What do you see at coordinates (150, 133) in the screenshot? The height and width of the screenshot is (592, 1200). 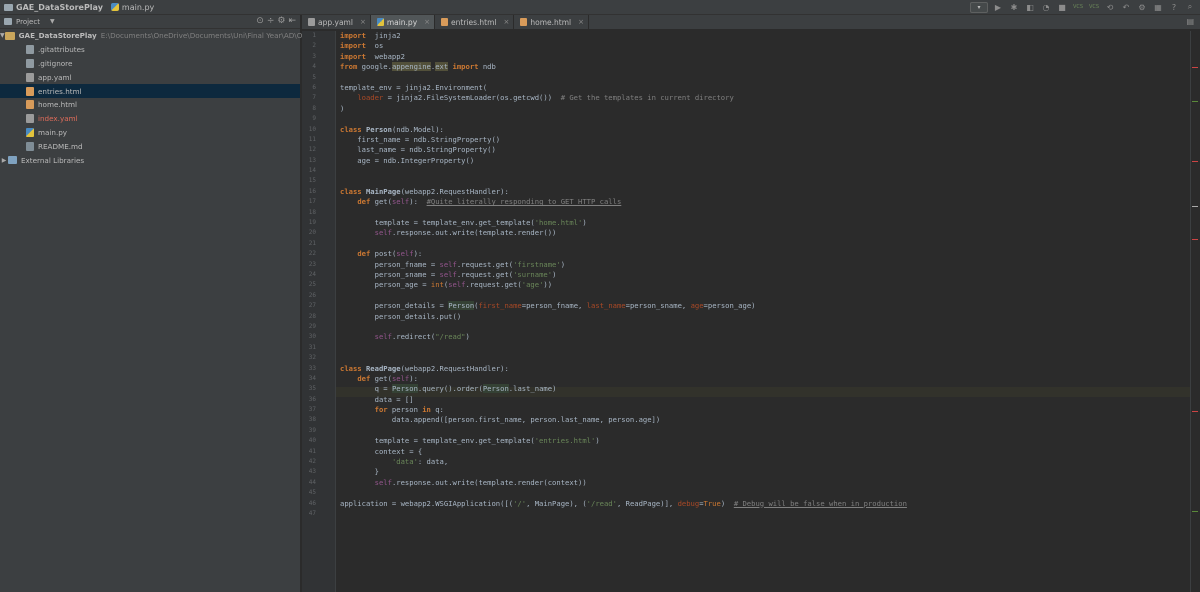 I see `tree-item: main.py` at bounding box center [150, 133].